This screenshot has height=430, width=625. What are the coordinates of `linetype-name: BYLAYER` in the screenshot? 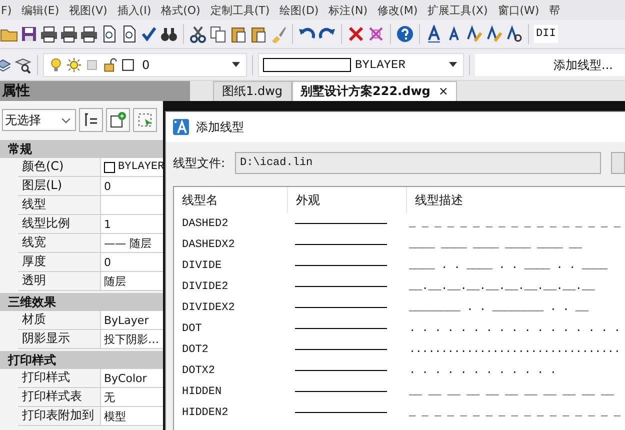 It's located at (380, 65).